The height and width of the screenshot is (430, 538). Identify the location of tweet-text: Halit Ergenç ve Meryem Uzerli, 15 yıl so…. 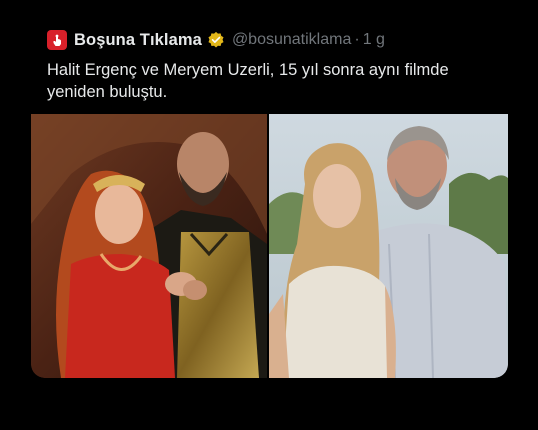
(272, 81).